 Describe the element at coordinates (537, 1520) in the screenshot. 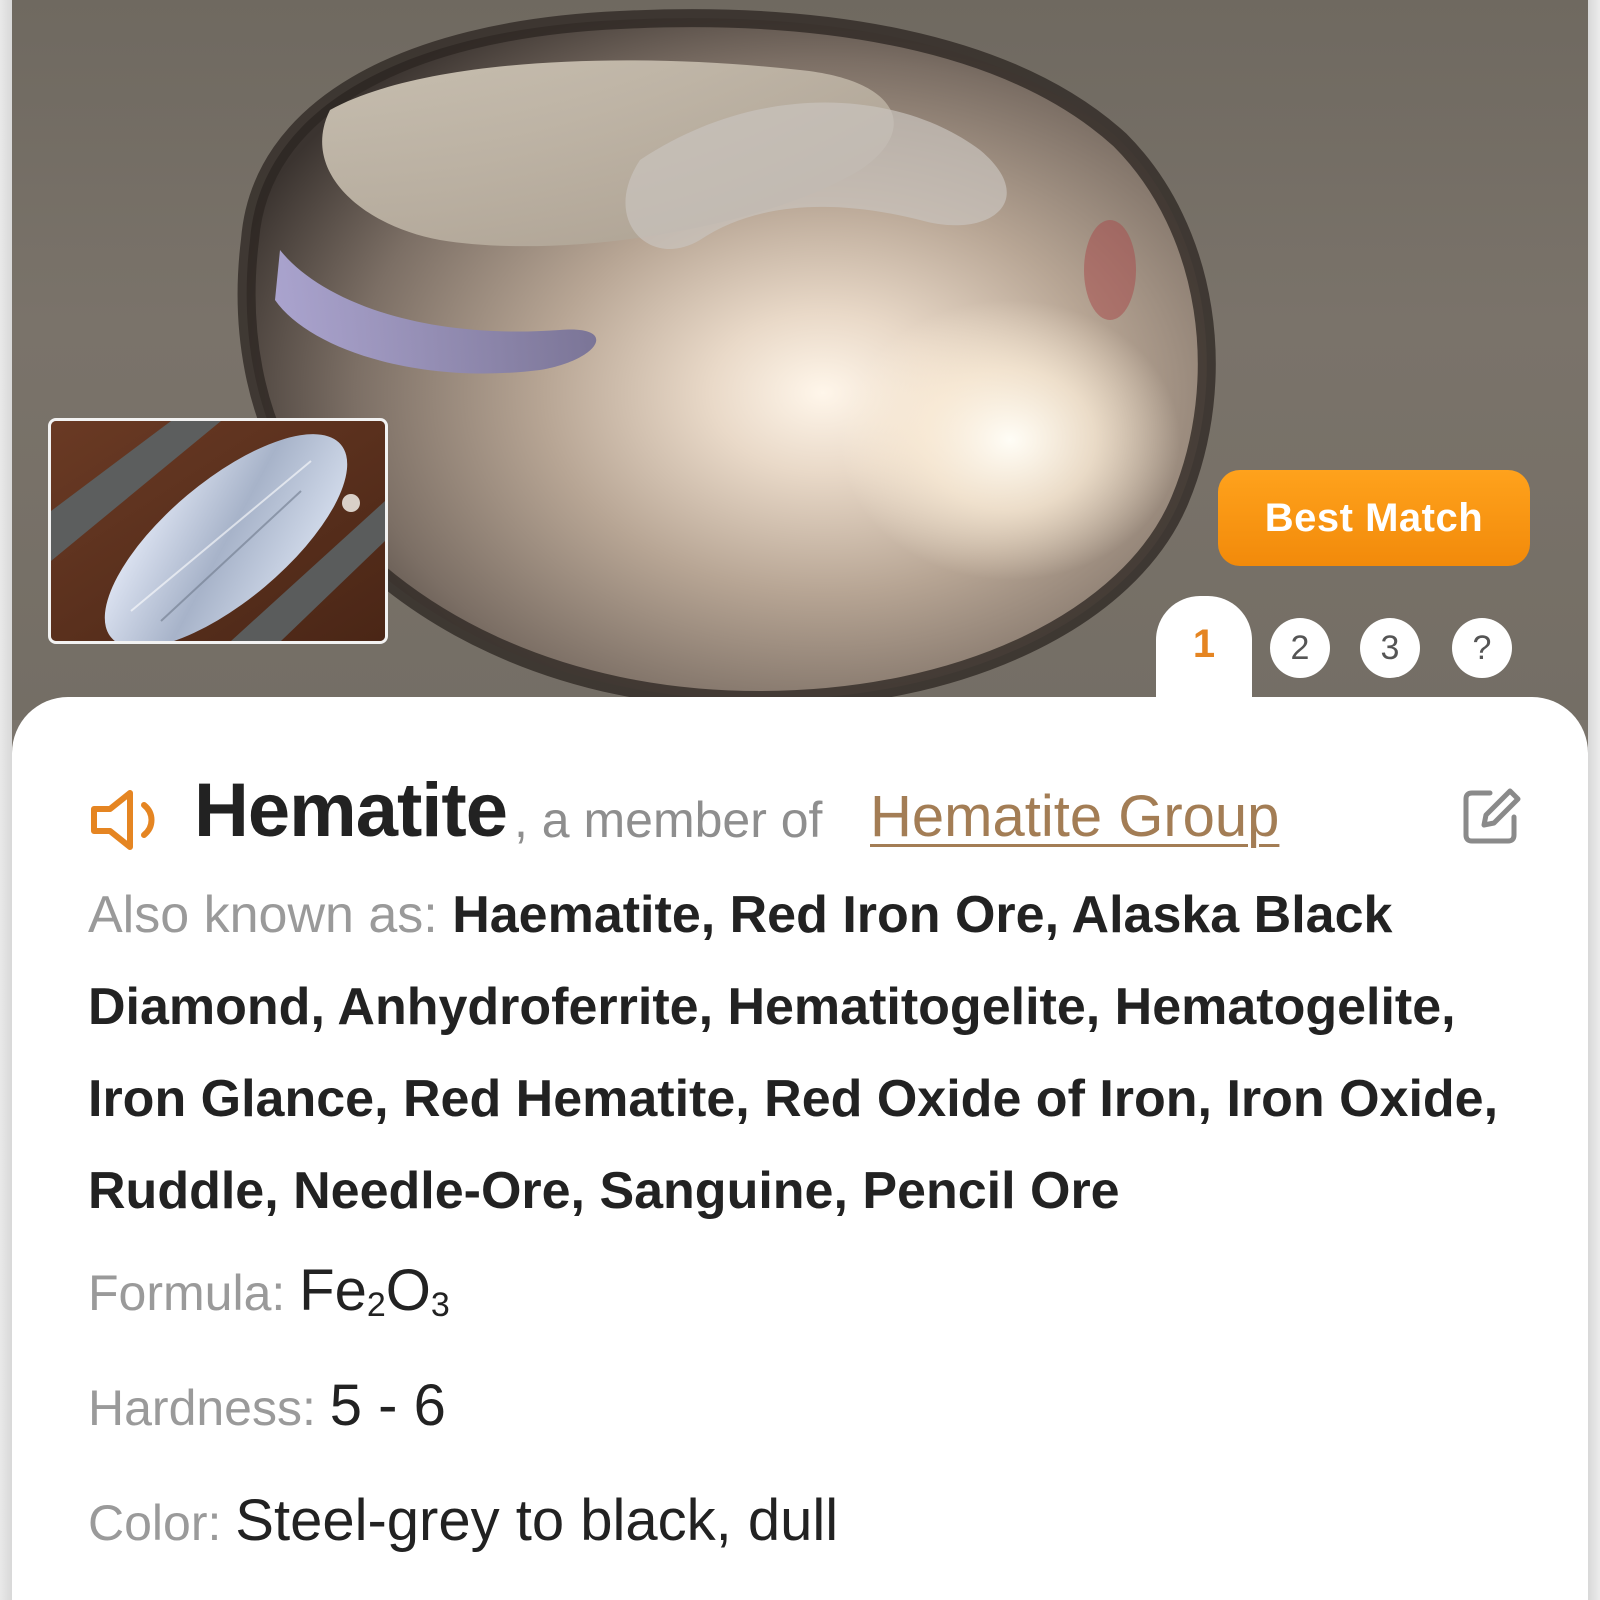

I see `color-value: Steel-grey to black, dull` at that location.